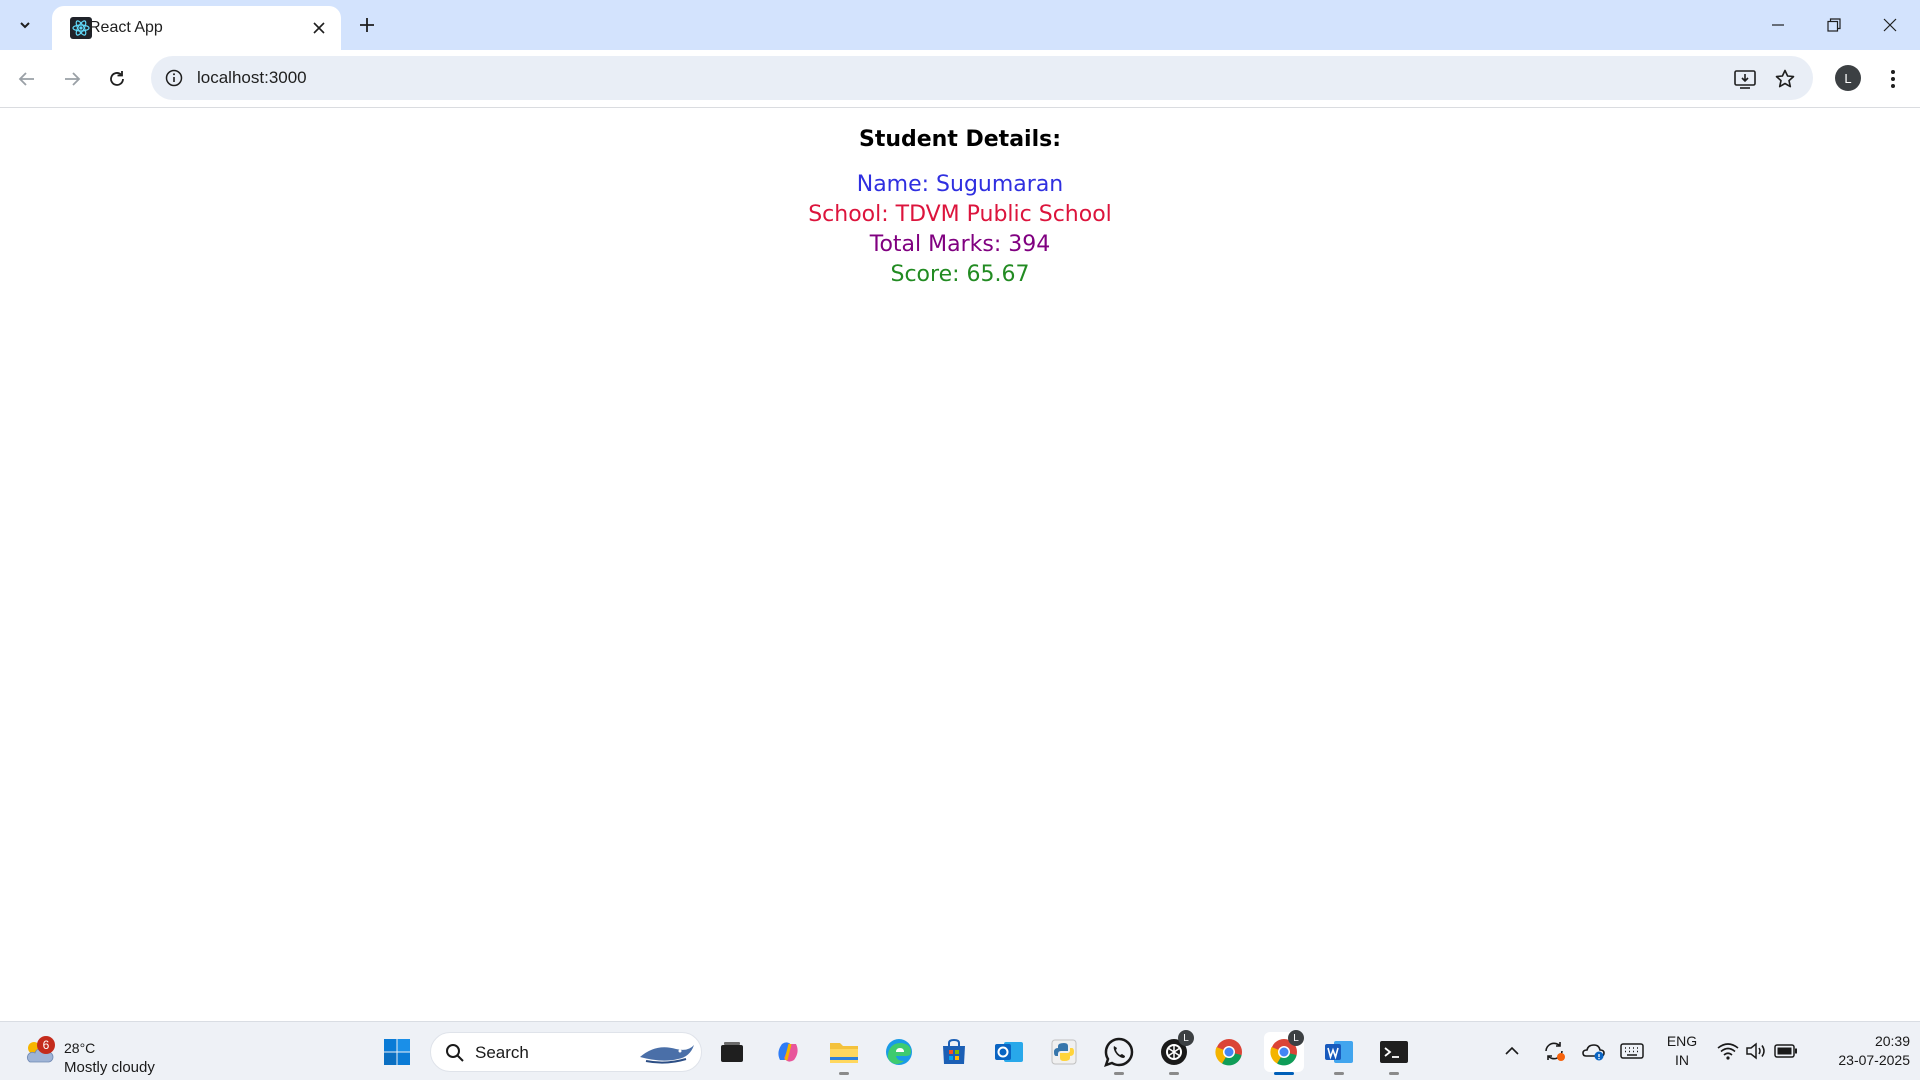  I want to click on new-tab-button, so click(367, 25).